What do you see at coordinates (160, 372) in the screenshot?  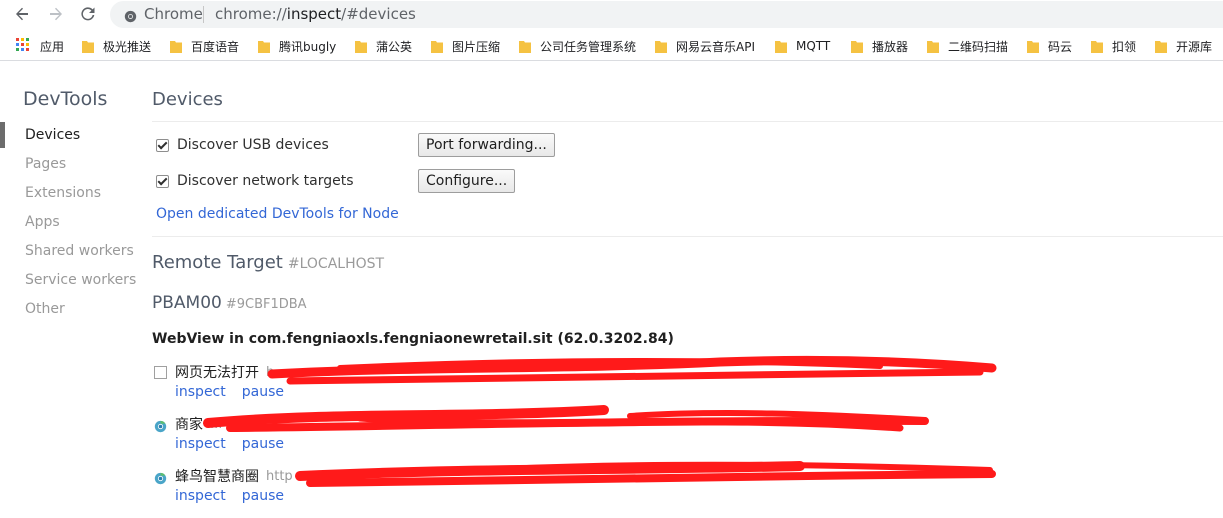 I see `blank-page-icon` at bounding box center [160, 372].